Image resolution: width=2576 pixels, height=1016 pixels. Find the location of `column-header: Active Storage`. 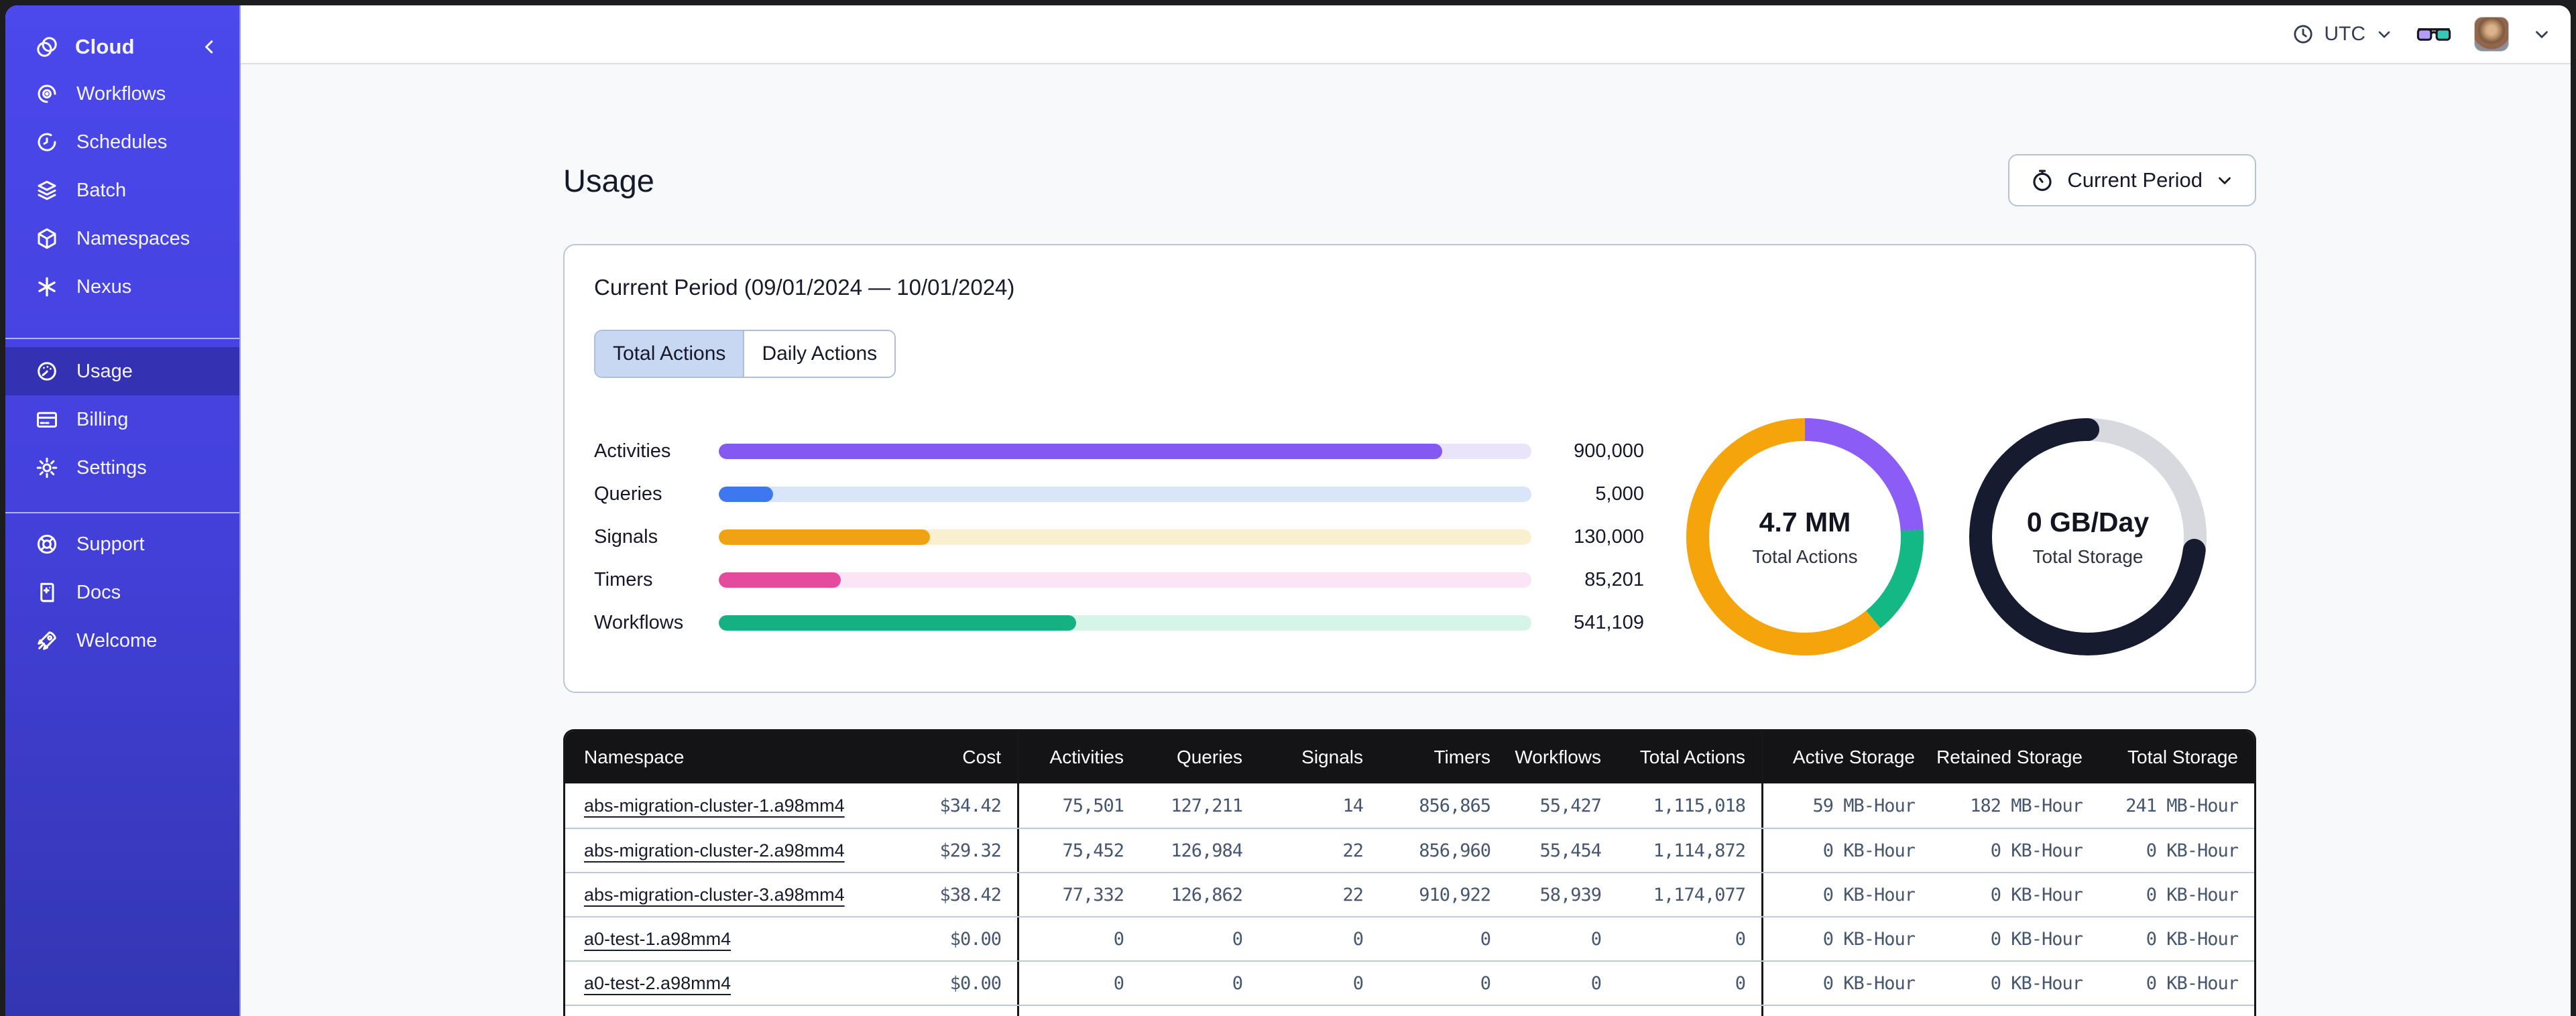

column-header: Active Storage is located at coordinates (1853, 757).